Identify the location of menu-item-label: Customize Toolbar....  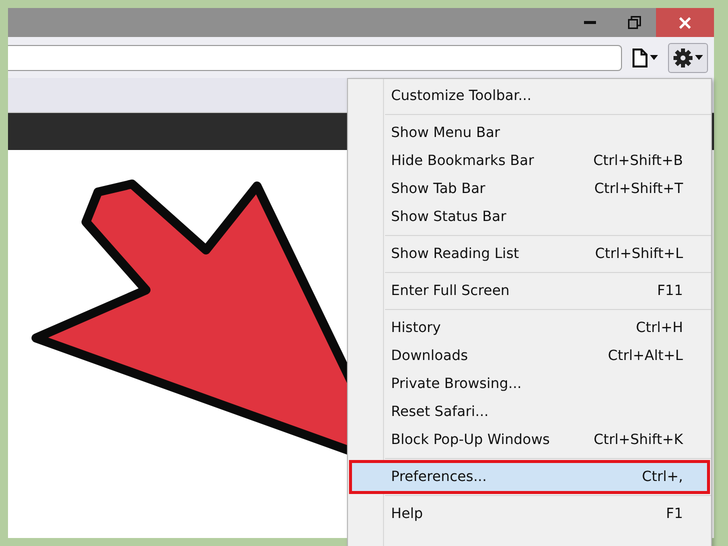
(461, 96).